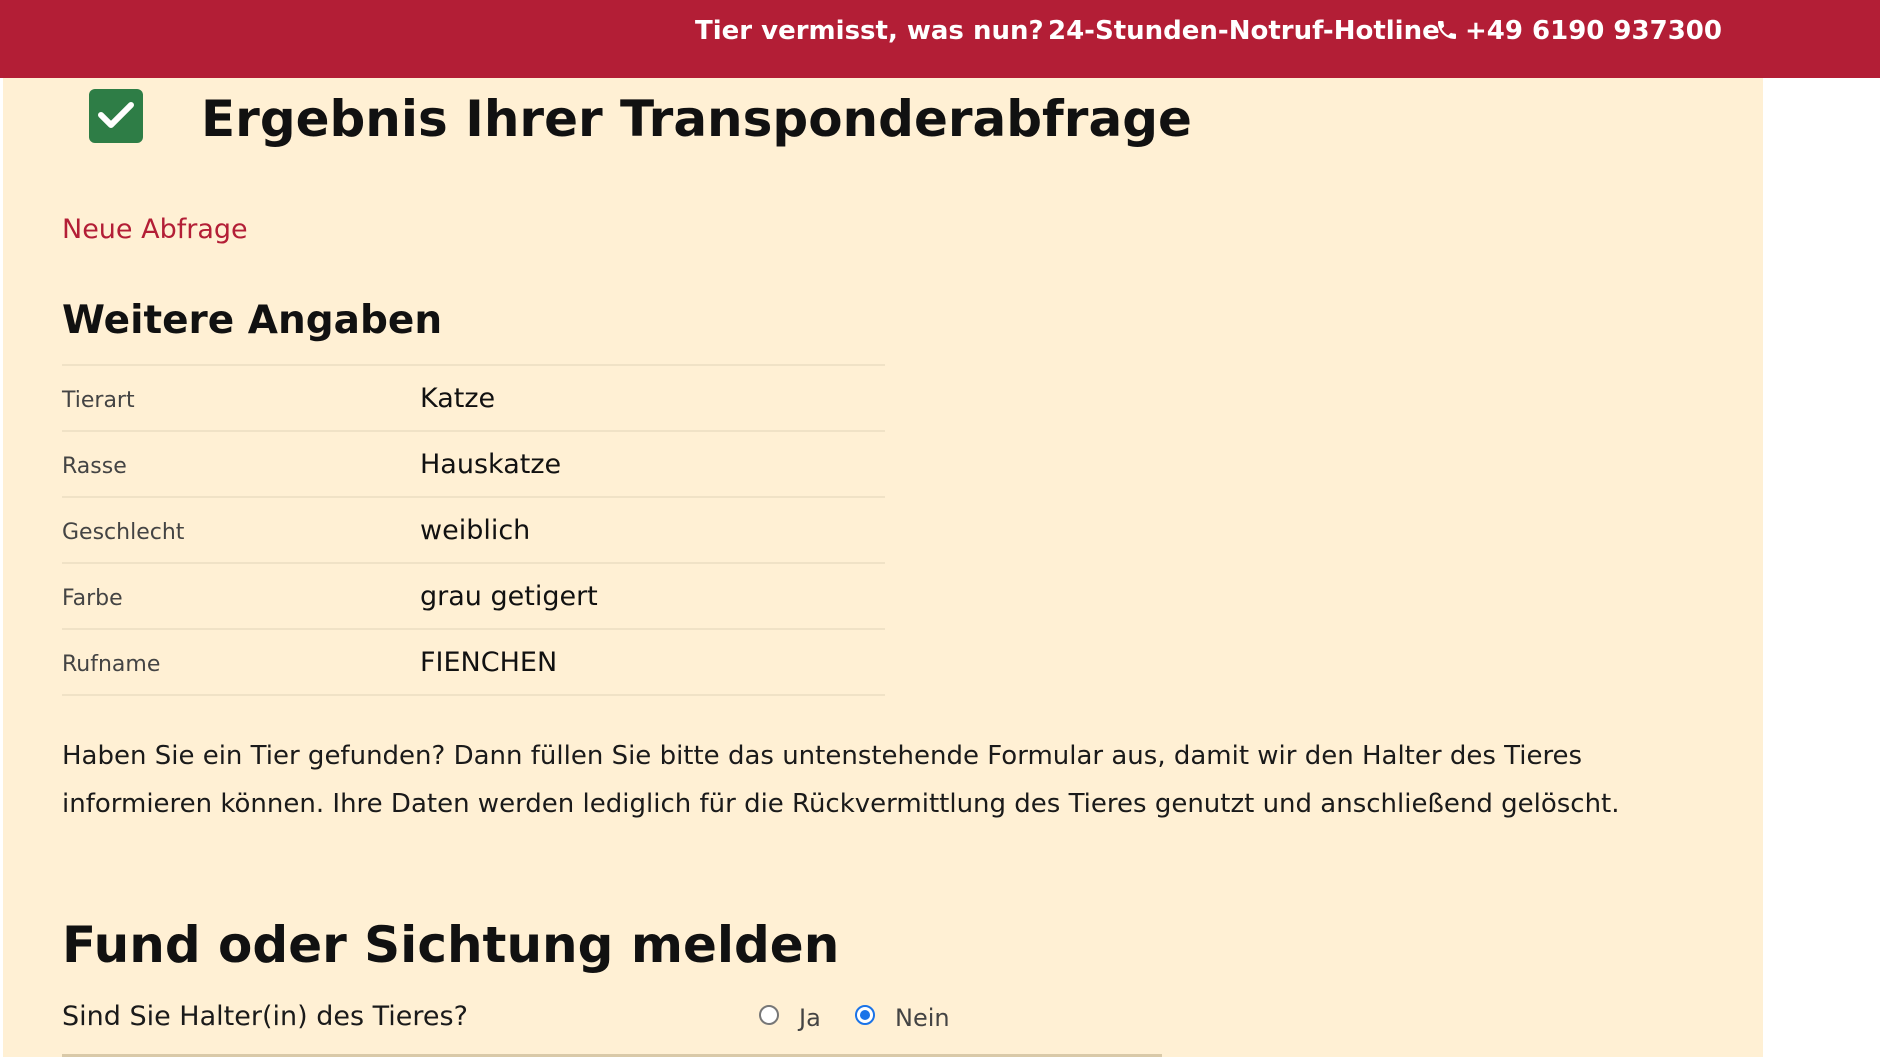 The height and width of the screenshot is (1057, 1880). I want to click on phone-icon, so click(1447, 30).